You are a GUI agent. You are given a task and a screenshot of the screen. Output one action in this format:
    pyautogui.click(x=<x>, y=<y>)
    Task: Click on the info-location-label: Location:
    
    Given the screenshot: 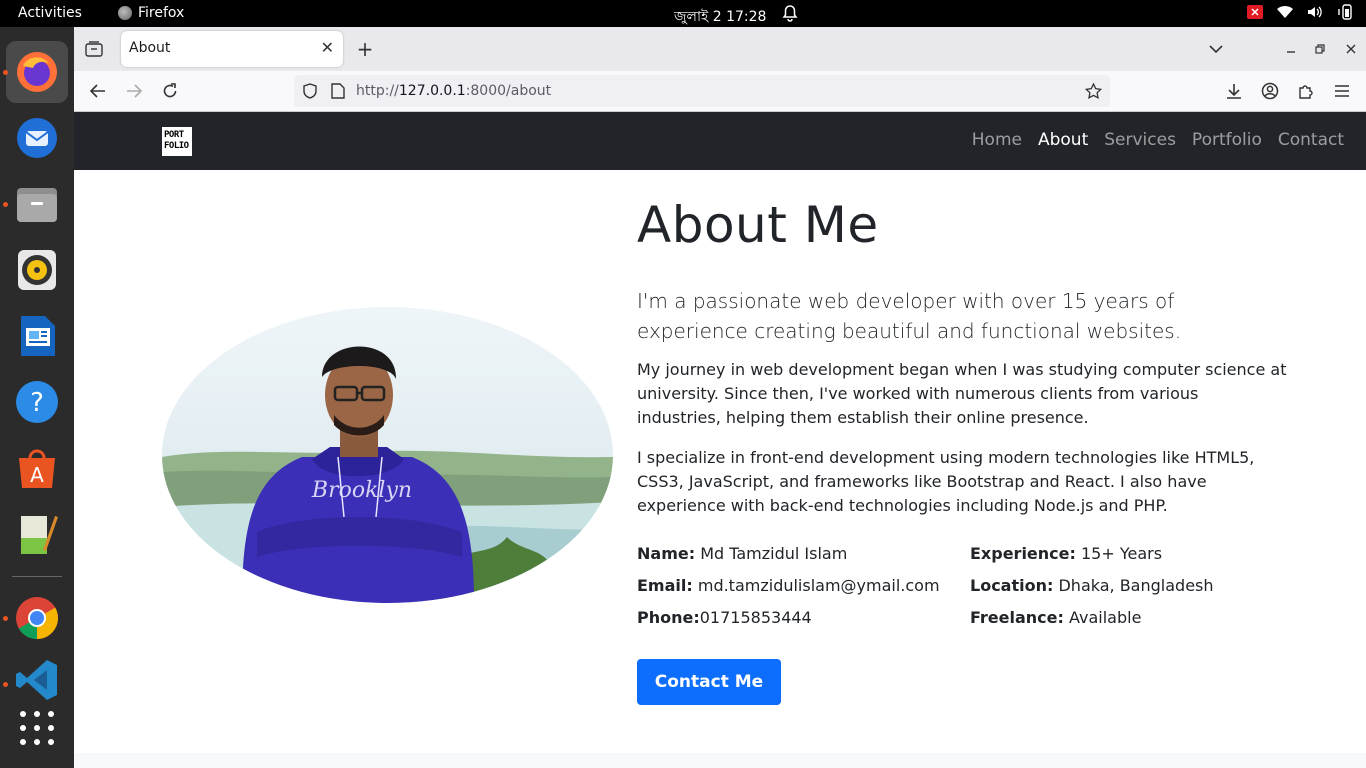 What is the action you would take?
    pyautogui.click(x=1012, y=585)
    